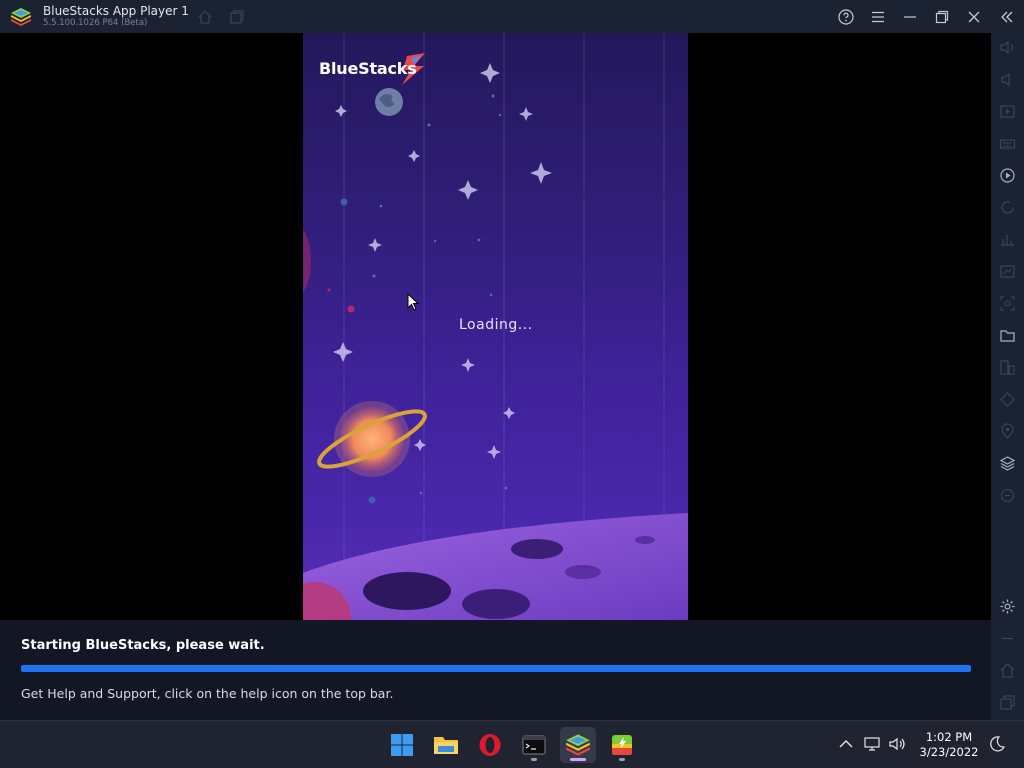 This screenshot has height=768, width=1024. Describe the element at coordinates (897, 744) in the screenshot. I see `speaker-icon` at that location.